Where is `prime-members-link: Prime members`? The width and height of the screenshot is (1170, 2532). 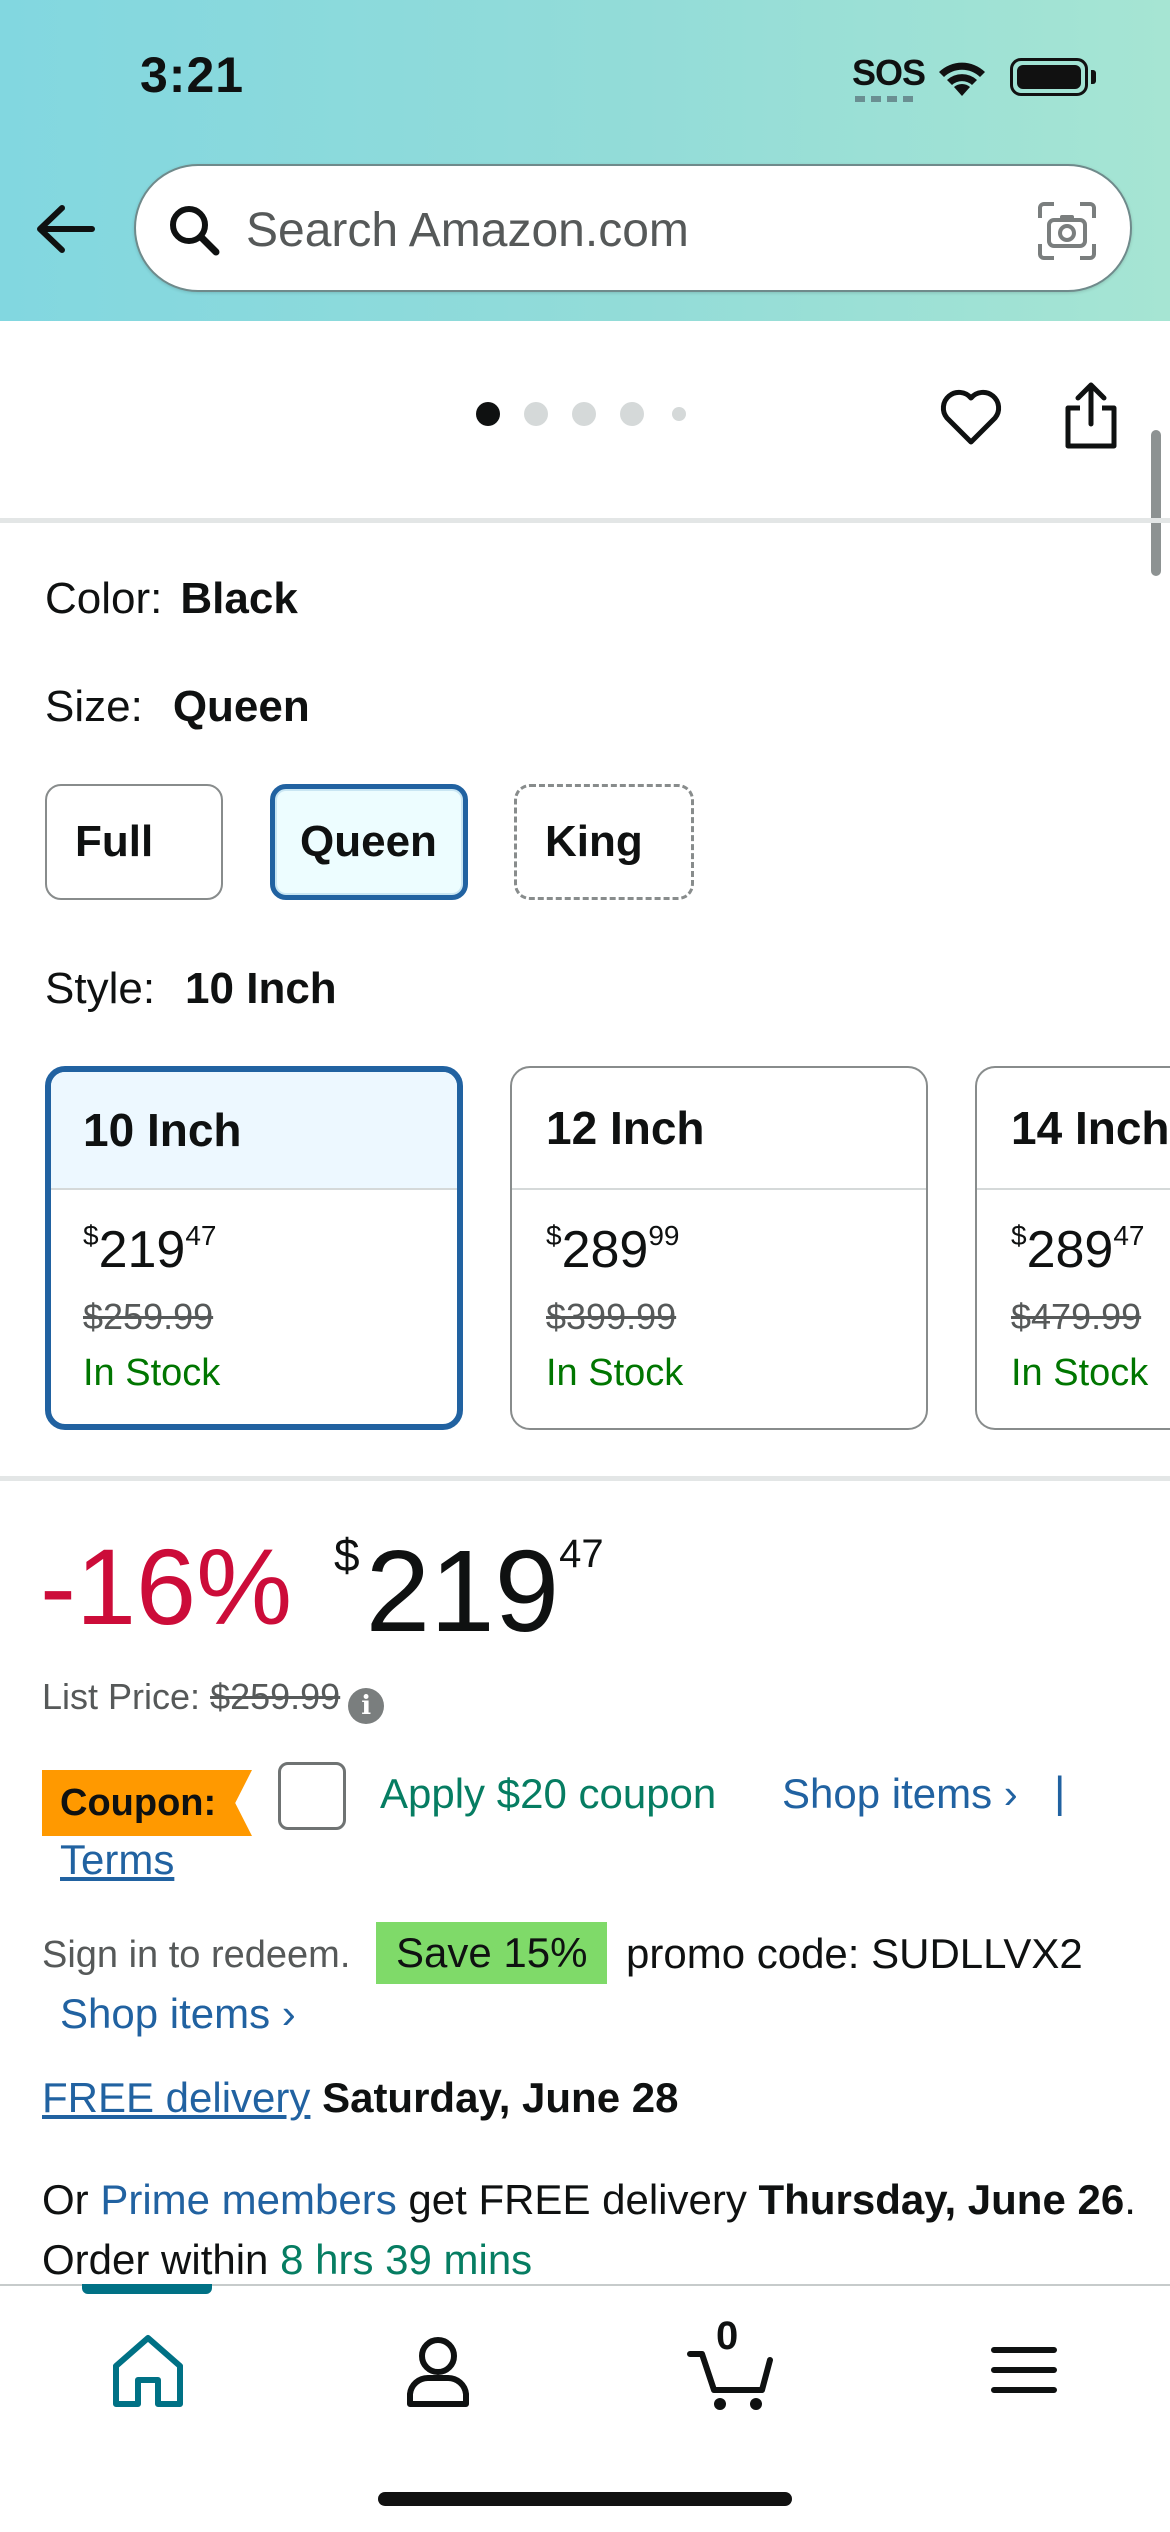 prime-members-link: Prime members is located at coordinates (248, 2199).